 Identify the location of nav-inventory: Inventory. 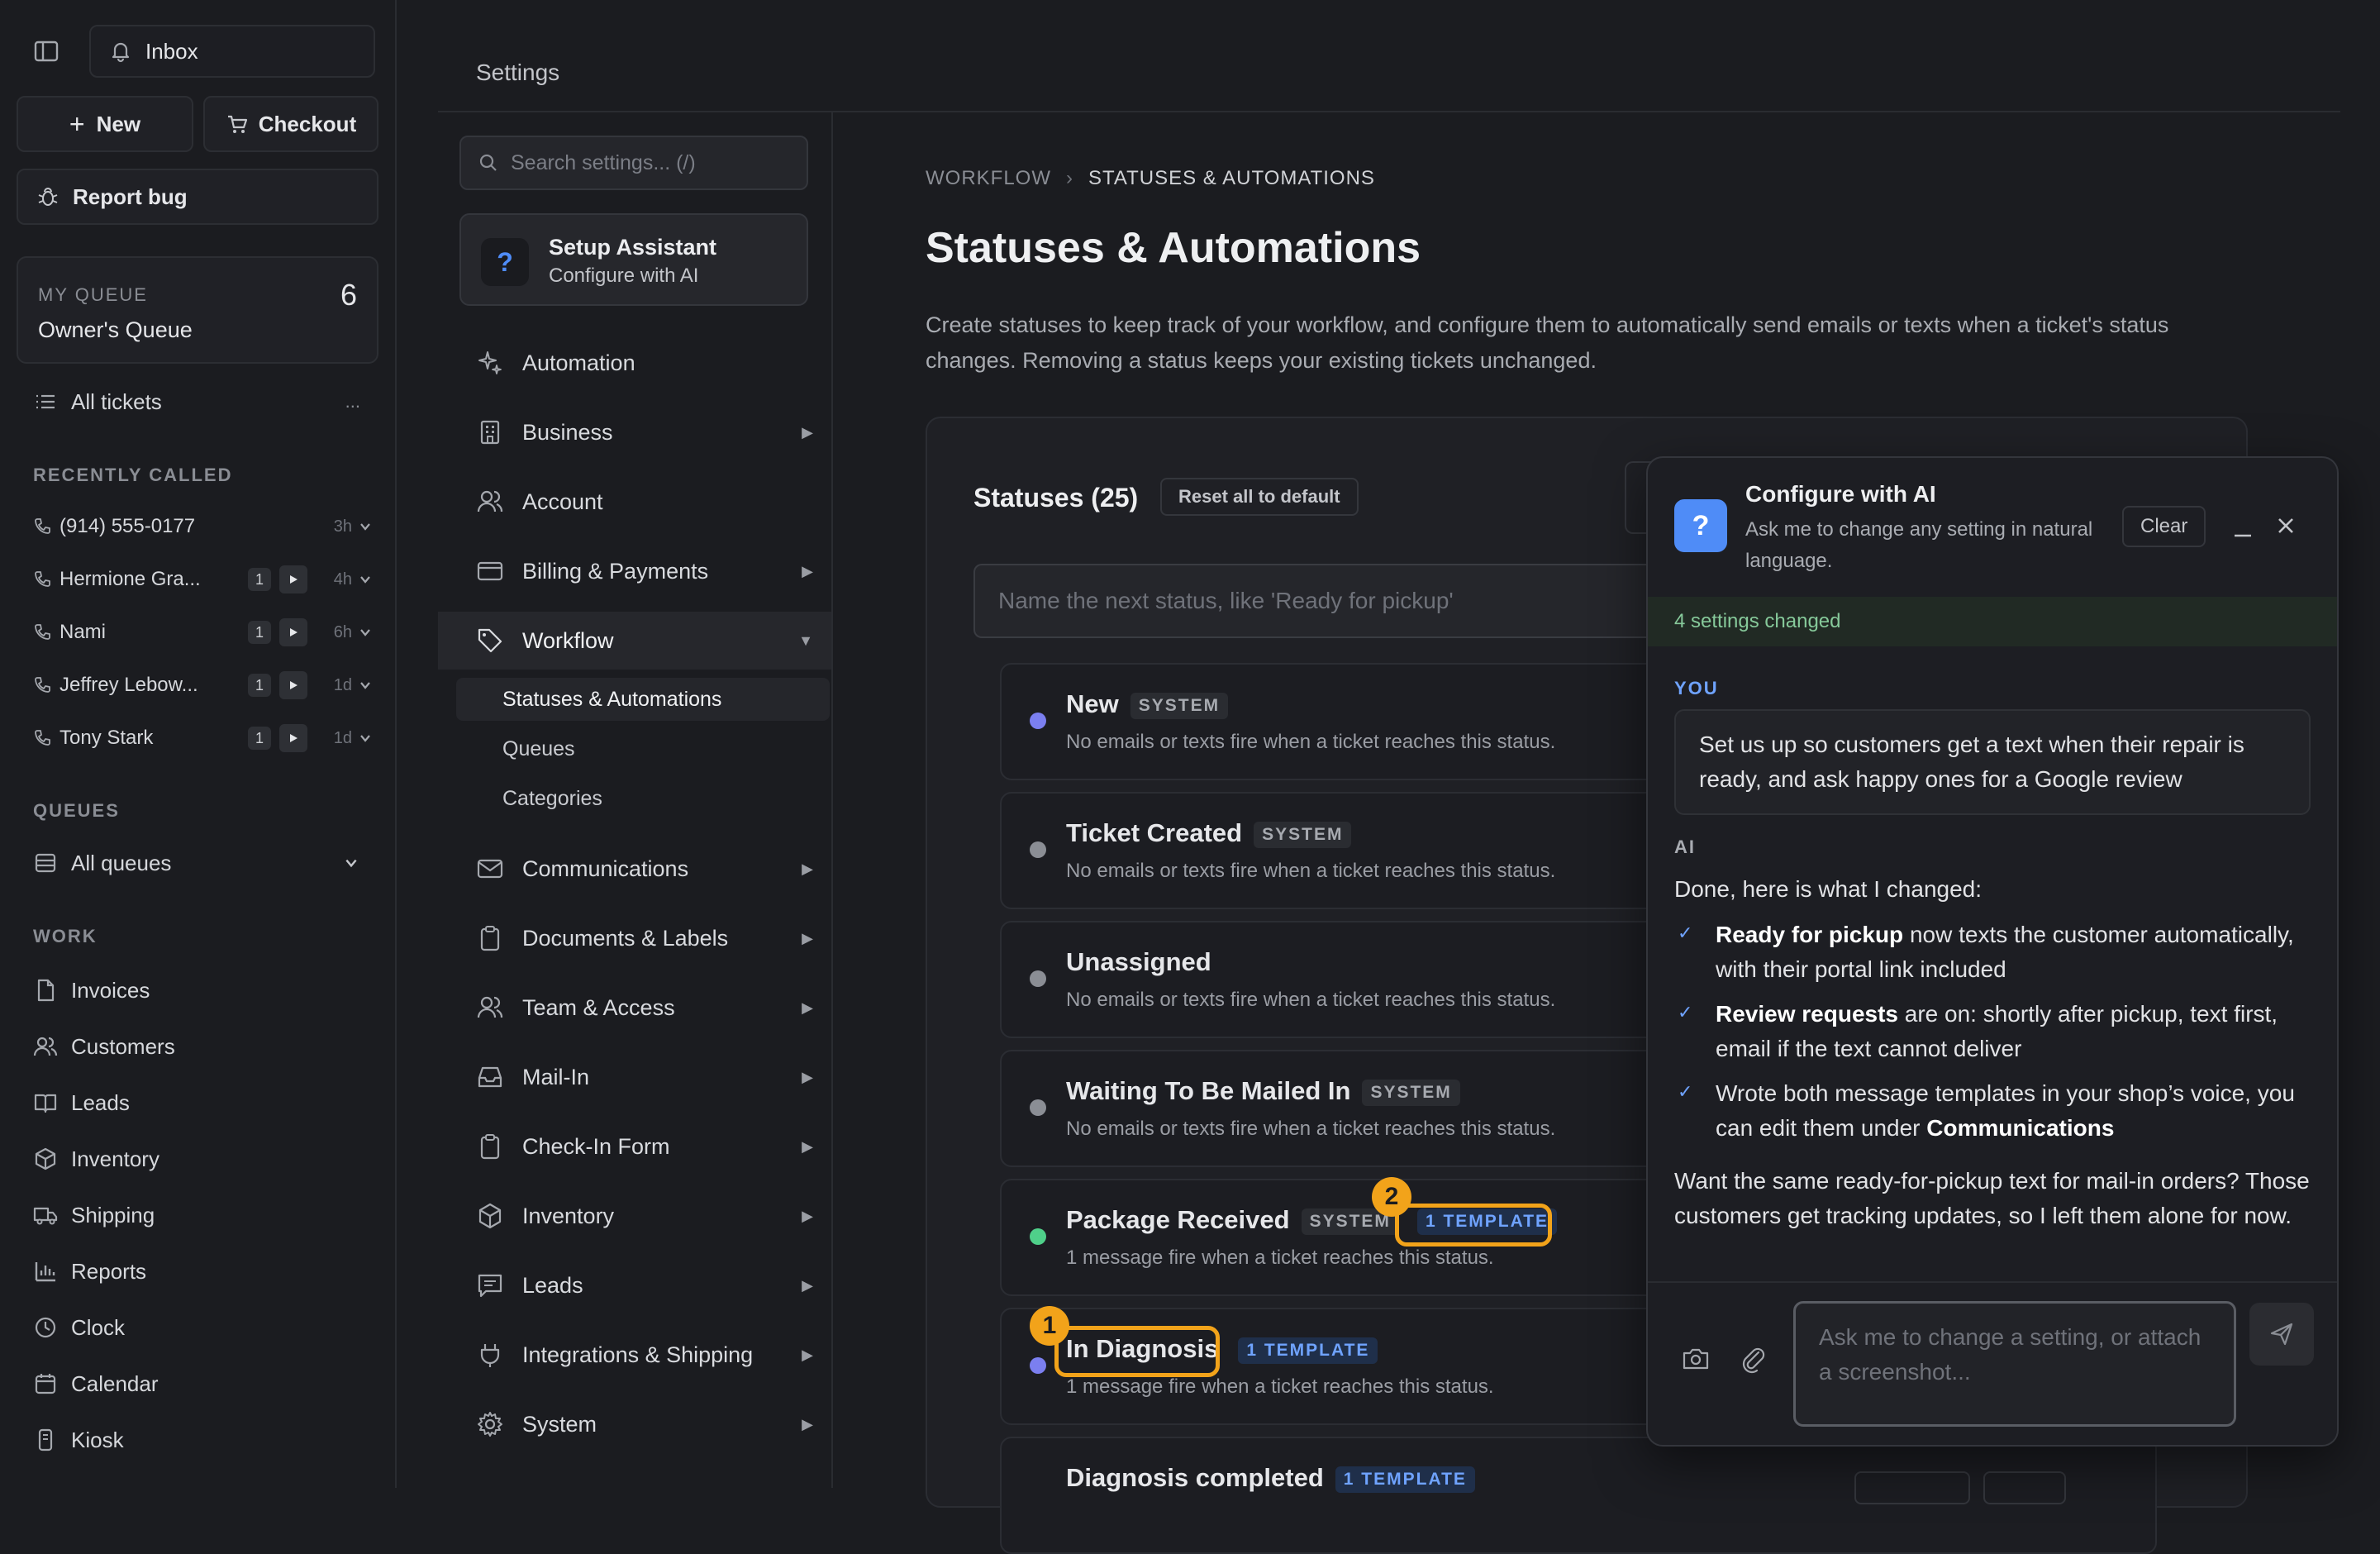
(198, 1159).